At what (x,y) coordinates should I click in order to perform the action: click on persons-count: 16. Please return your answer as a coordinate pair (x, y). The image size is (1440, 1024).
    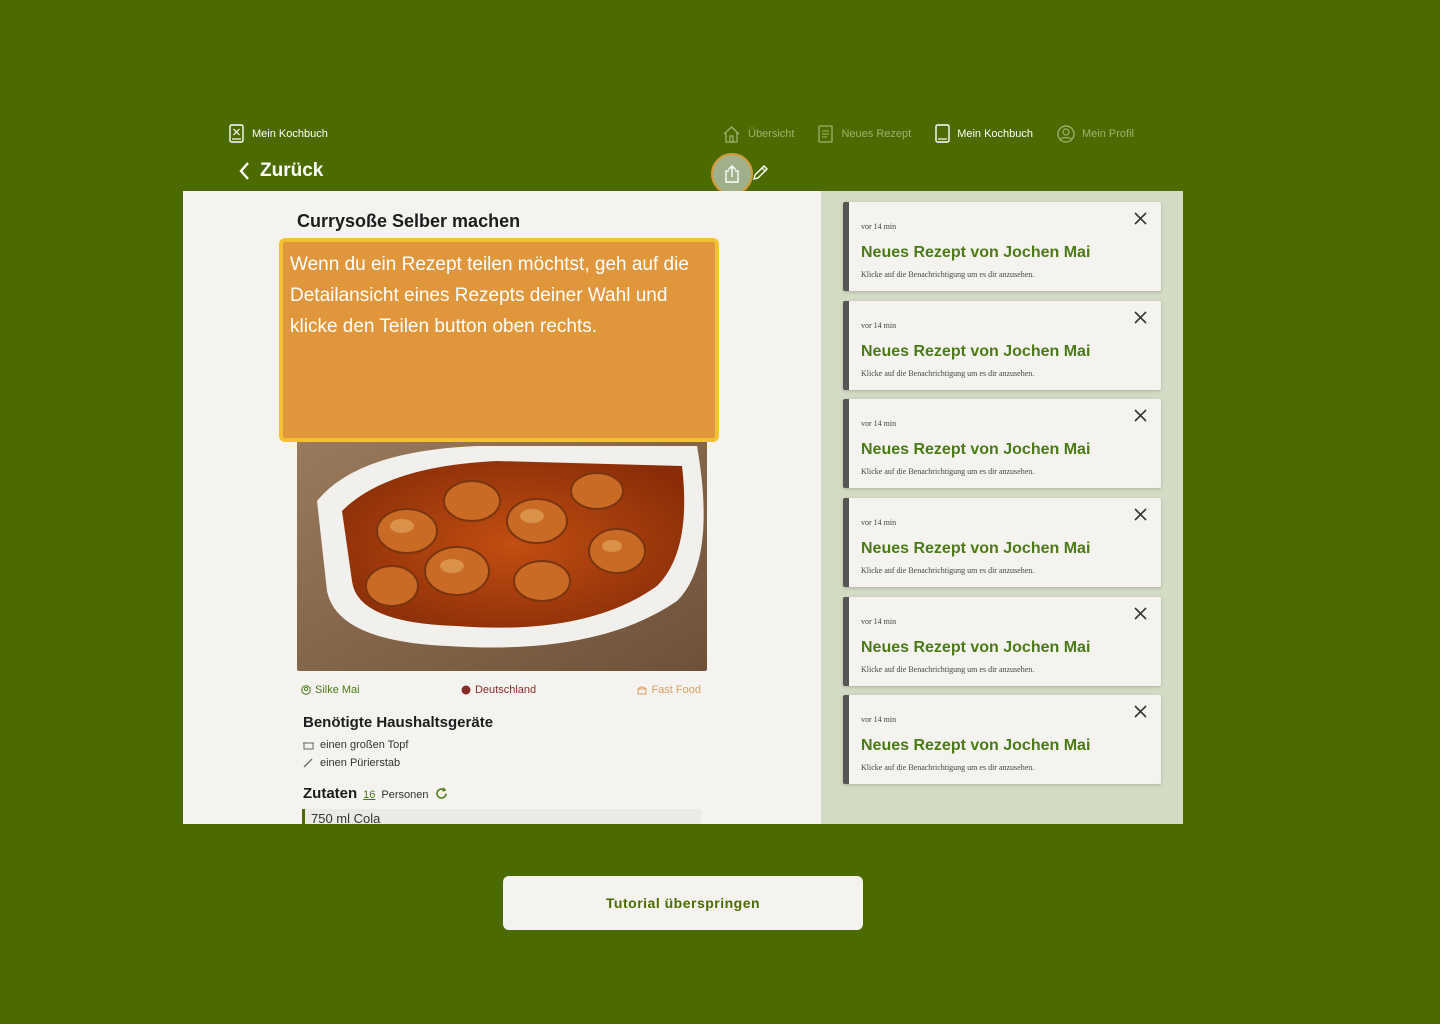
    Looking at the image, I should click on (369, 795).